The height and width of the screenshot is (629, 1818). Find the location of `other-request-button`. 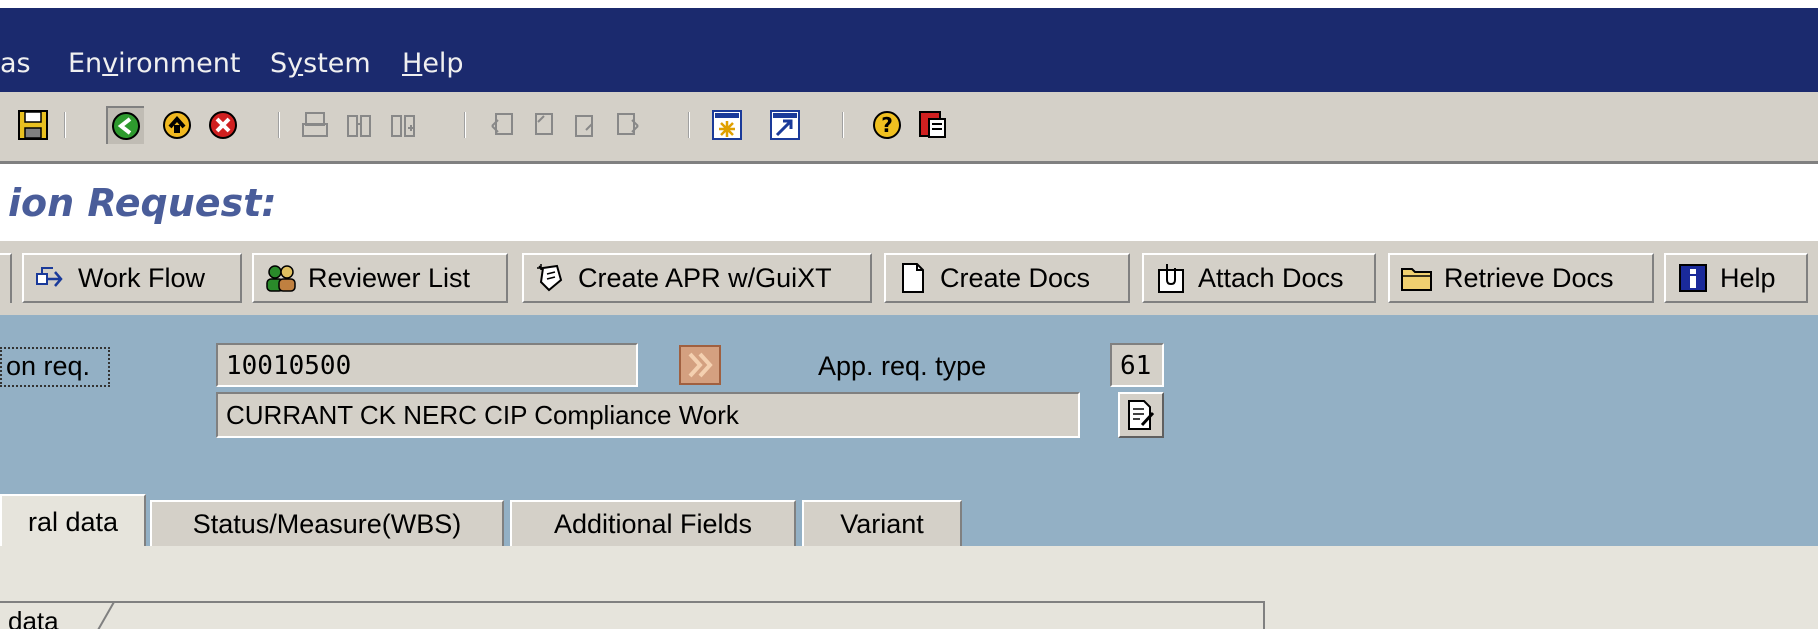

other-request-button is located at coordinates (700, 365).